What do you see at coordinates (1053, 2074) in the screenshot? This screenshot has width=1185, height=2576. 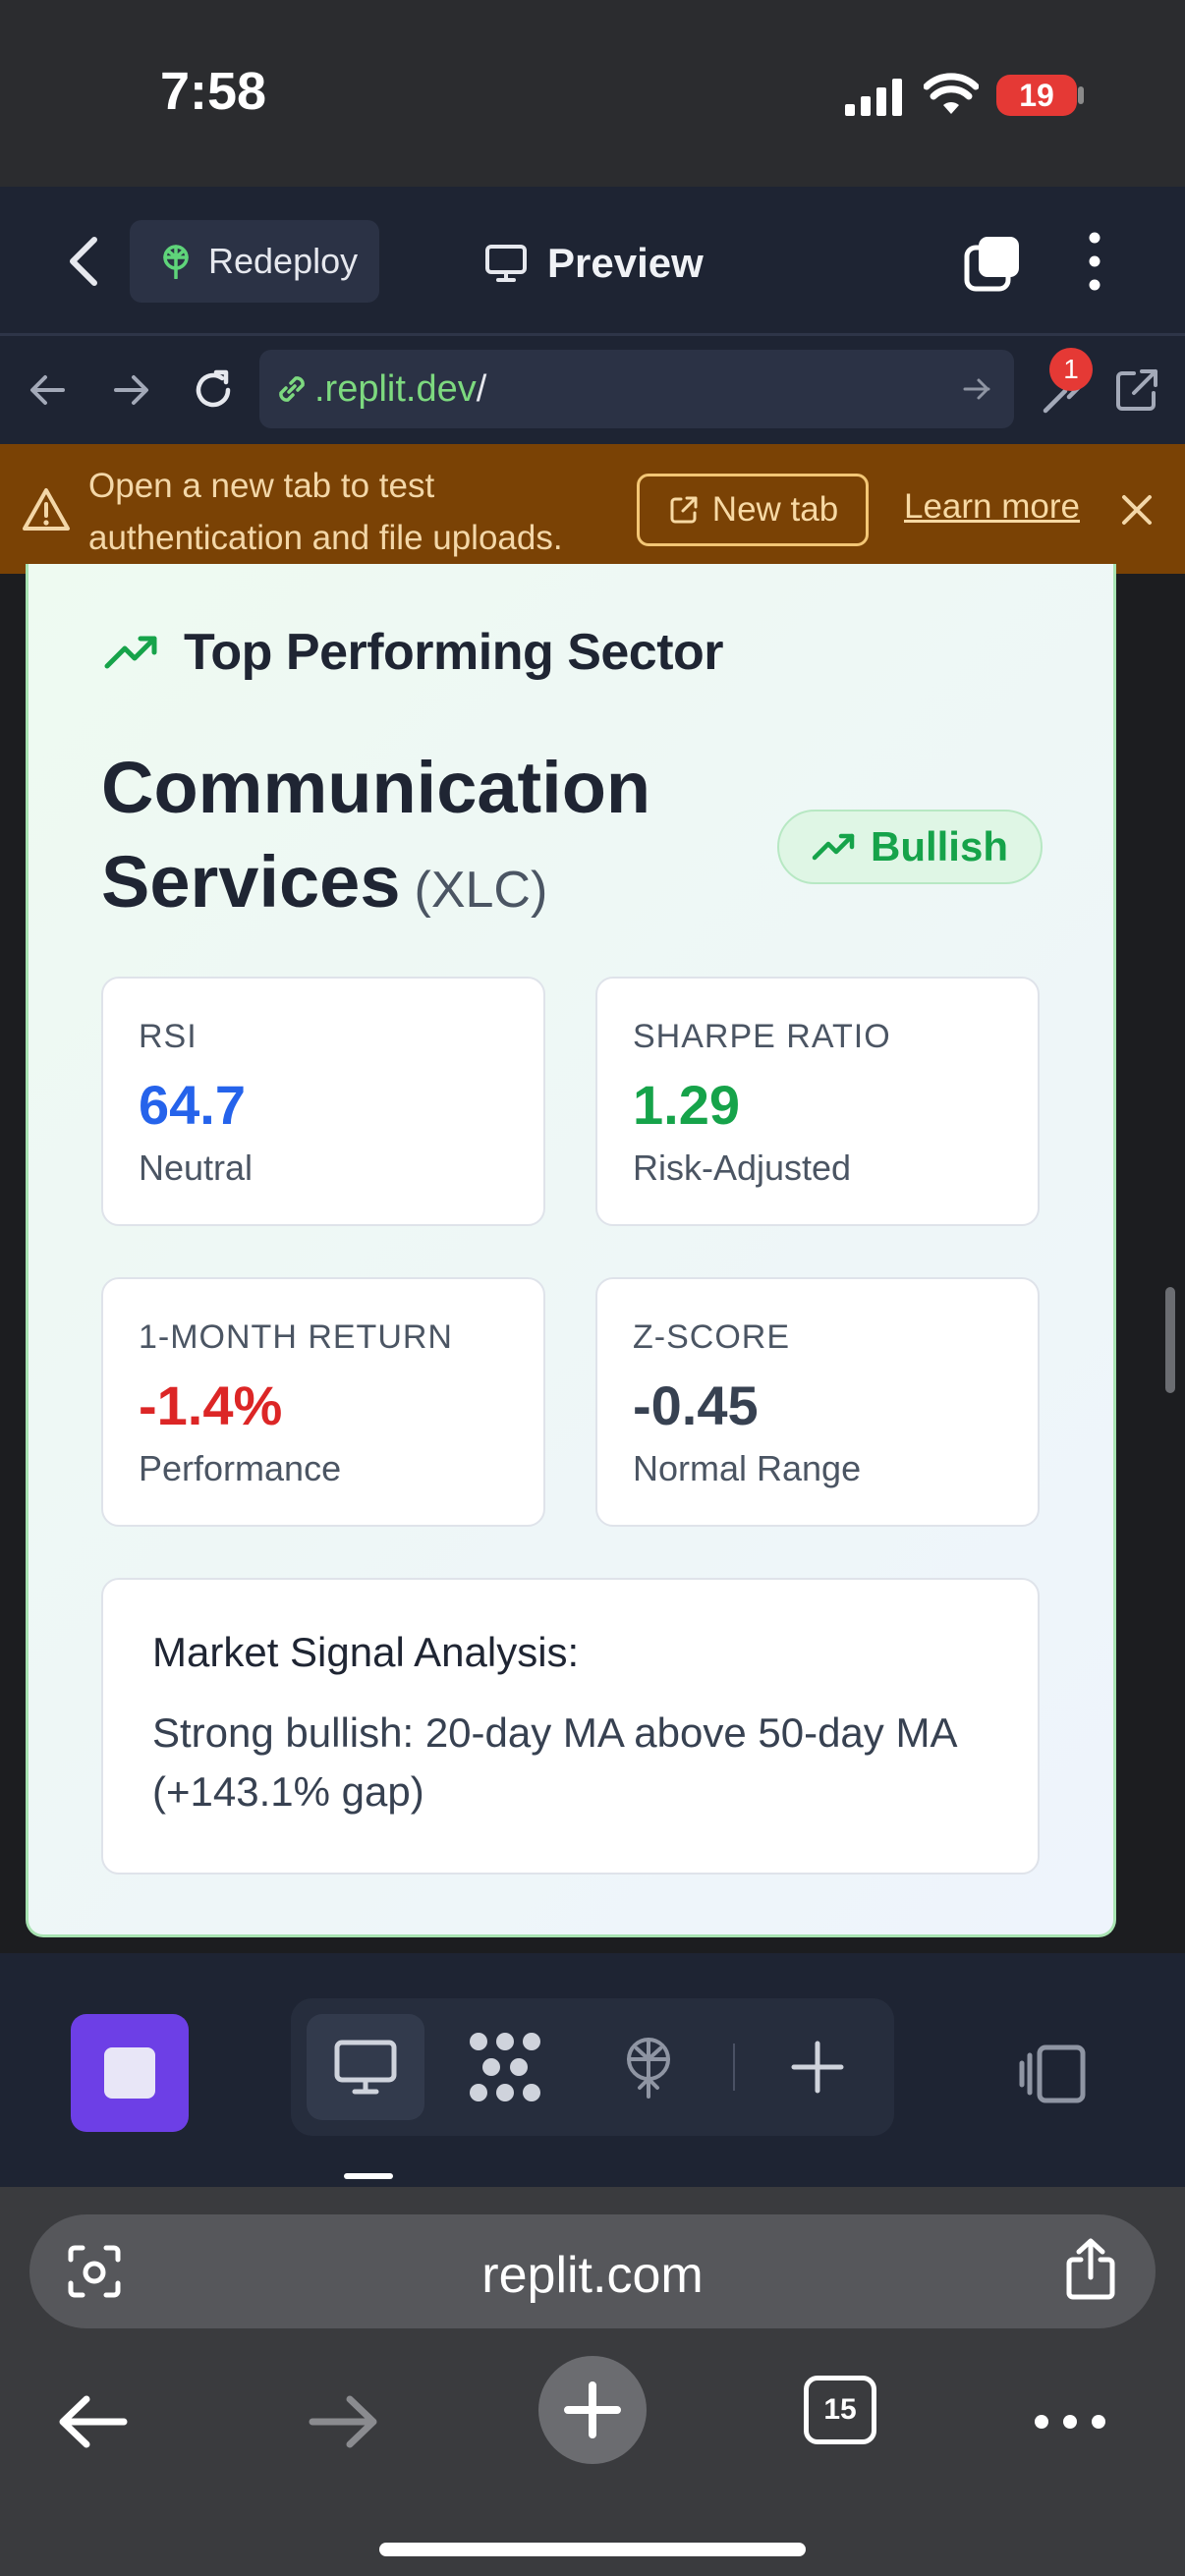 I see `panel-icon` at bounding box center [1053, 2074].